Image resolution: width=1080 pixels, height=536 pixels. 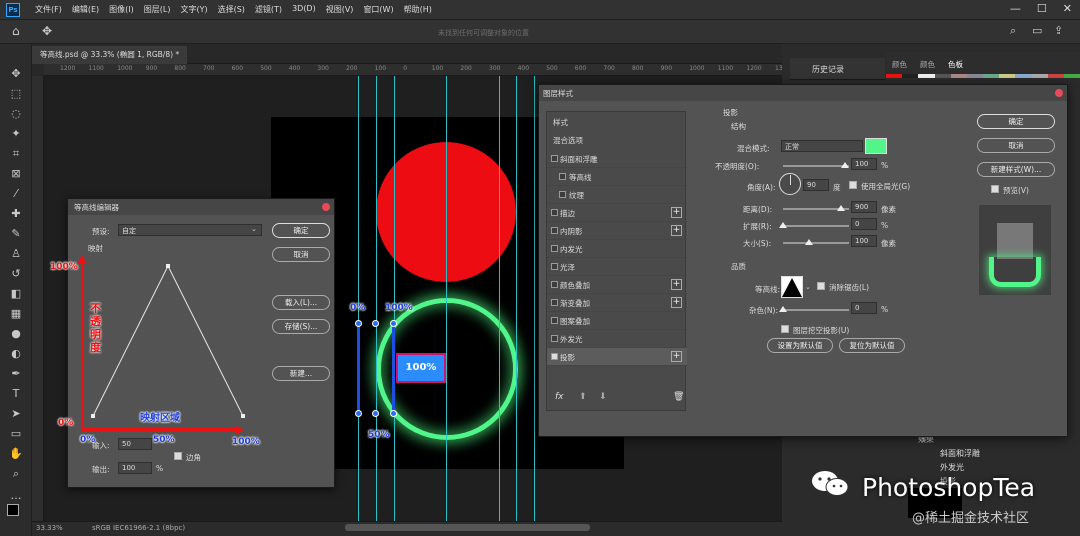 I want to click on size-slider-knob, so click(x=809, y=242).